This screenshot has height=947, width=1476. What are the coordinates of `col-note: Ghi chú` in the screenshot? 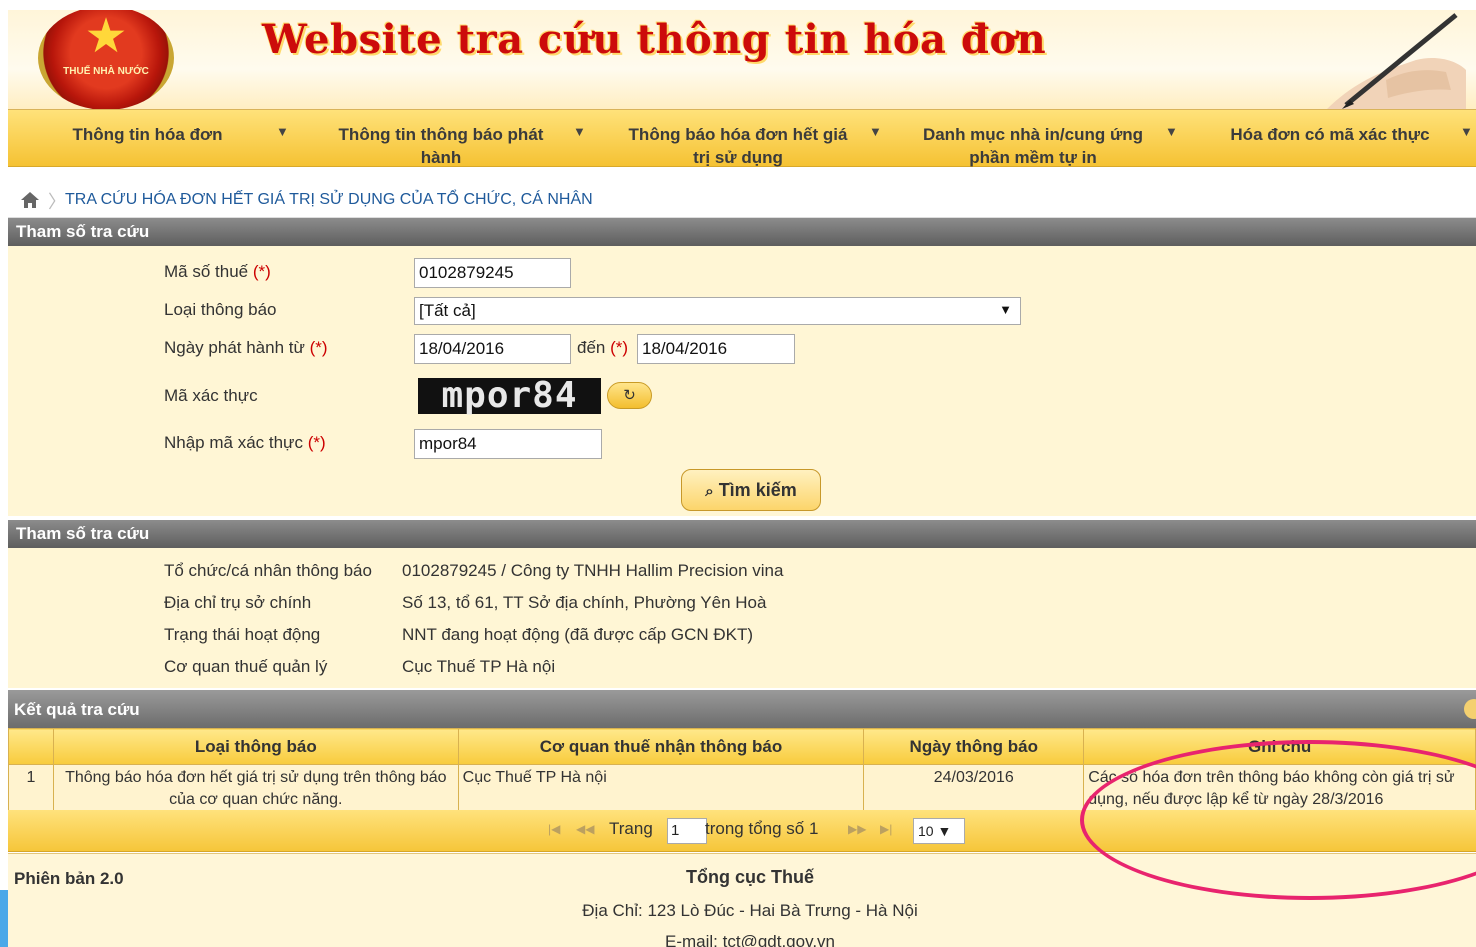 It's located at (1279, 746).